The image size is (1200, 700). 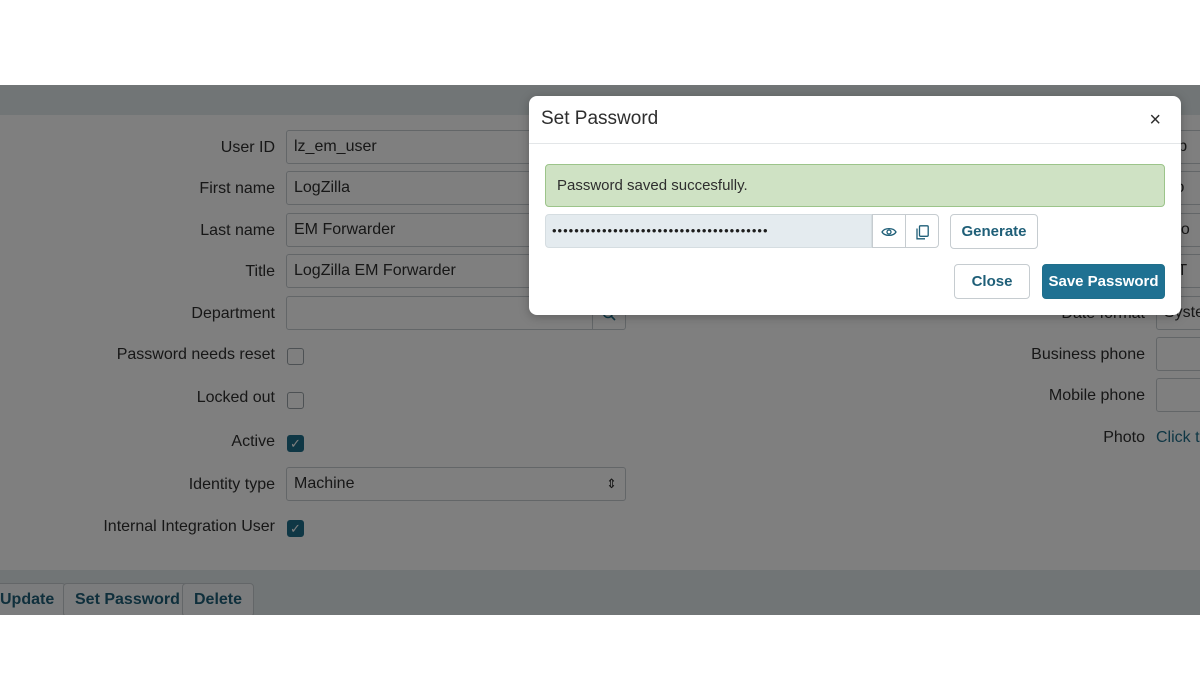 I want to click on copy-password-button, so click(x=922, y=231).